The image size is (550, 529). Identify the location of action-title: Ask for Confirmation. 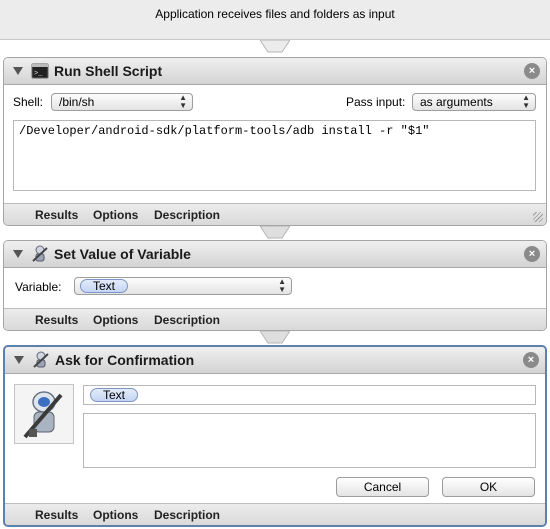
(125, 360).